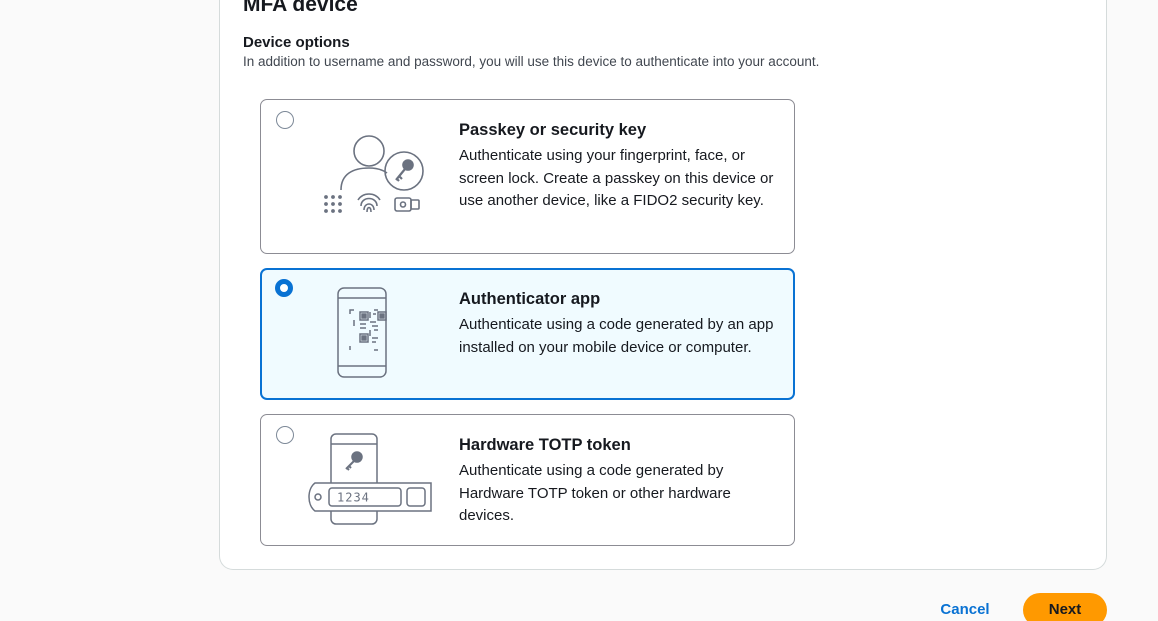 This screenshot has height=621, width=1158. Describe the element at coordinates (362, 332) in the screenshot. I see `authenticator-app-illustration-icon` at that location.